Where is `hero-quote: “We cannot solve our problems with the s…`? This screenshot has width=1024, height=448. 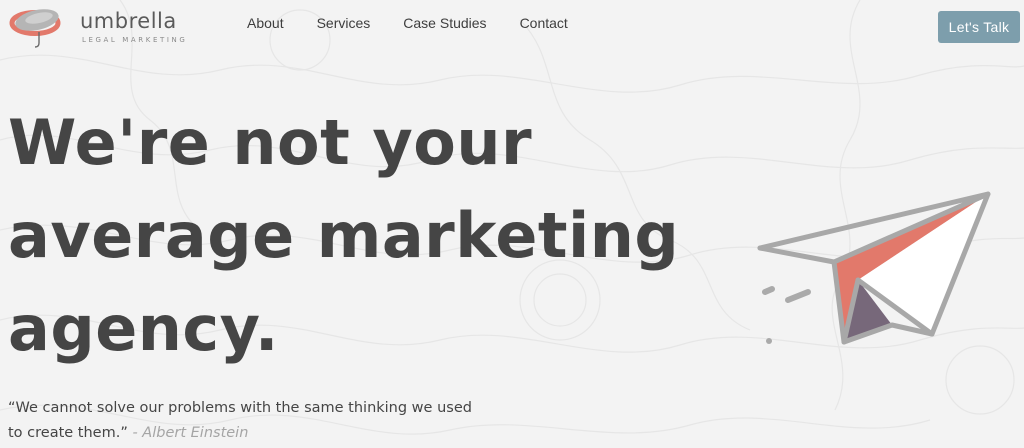 hero-quote: “We cannot solve our problems with the s… is located at coordinates (248, 421).